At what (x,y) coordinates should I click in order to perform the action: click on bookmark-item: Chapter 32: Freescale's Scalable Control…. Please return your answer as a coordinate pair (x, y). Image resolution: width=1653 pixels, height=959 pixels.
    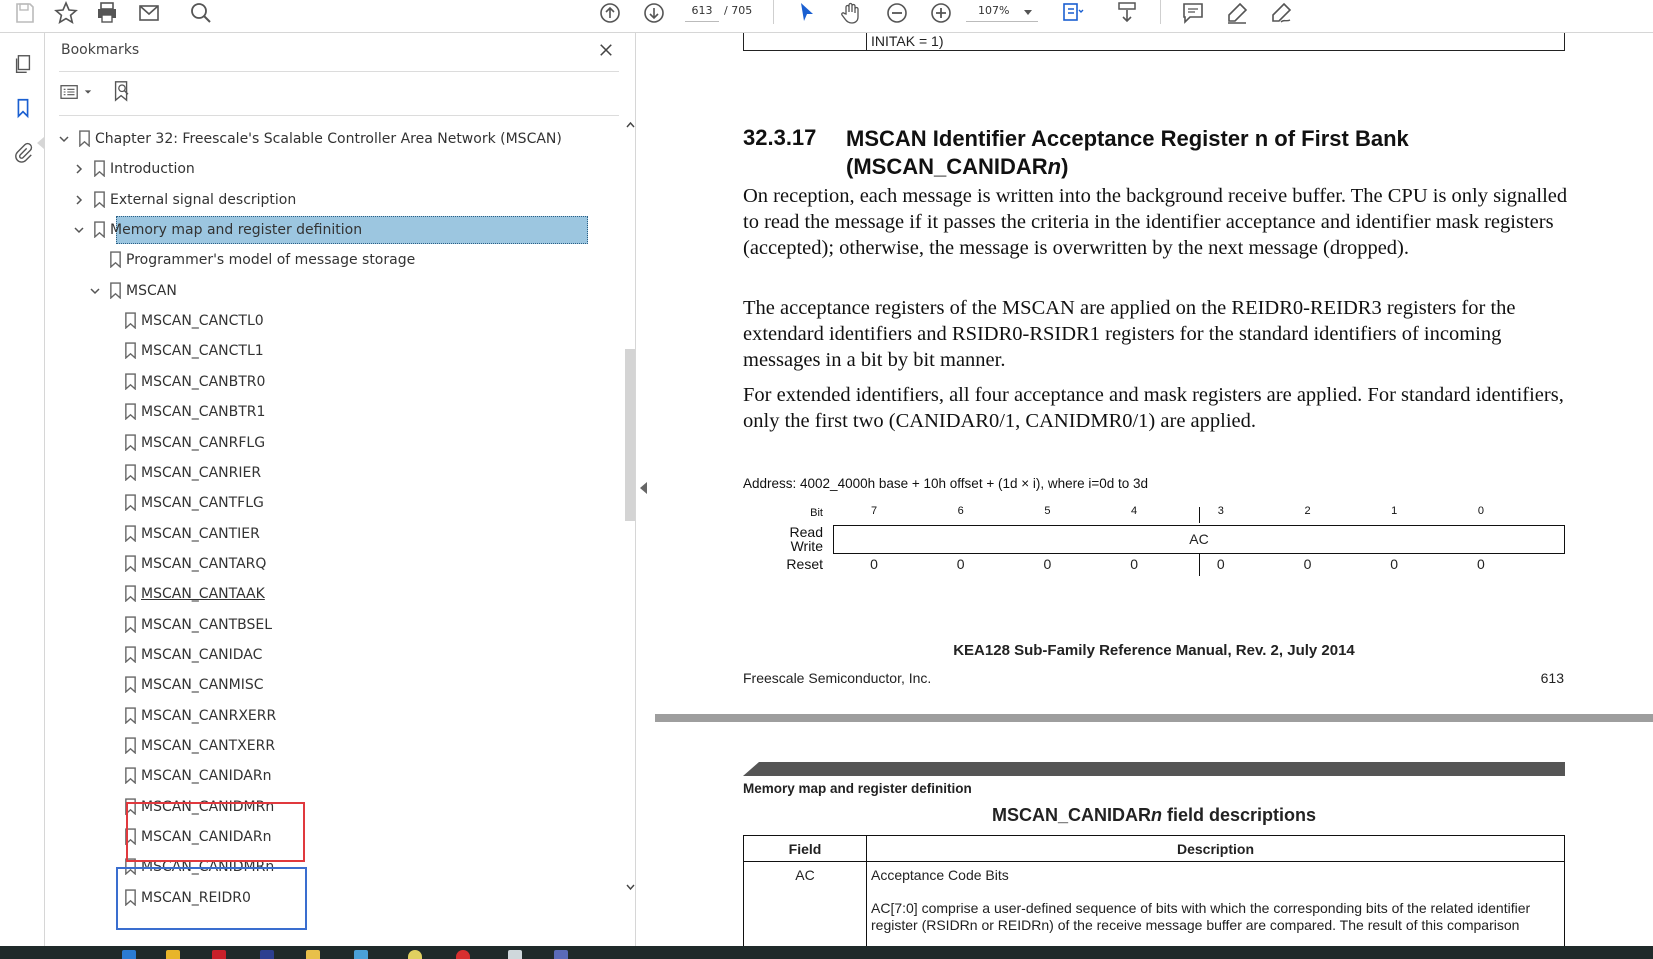
    Looking at the image, I should click on (331, 139).